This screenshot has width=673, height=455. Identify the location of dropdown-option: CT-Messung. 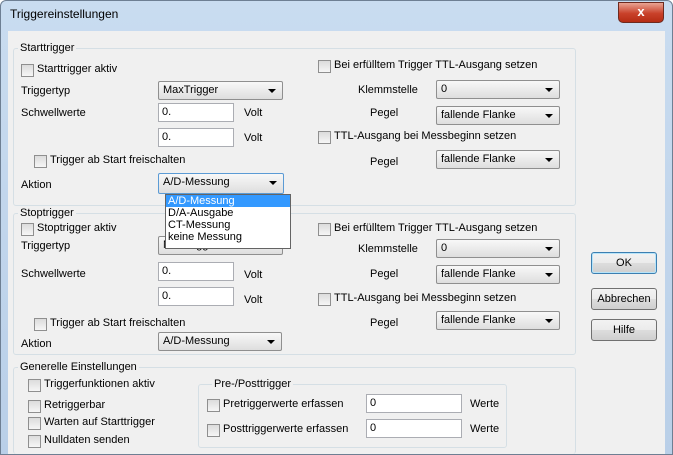
(228, 225).